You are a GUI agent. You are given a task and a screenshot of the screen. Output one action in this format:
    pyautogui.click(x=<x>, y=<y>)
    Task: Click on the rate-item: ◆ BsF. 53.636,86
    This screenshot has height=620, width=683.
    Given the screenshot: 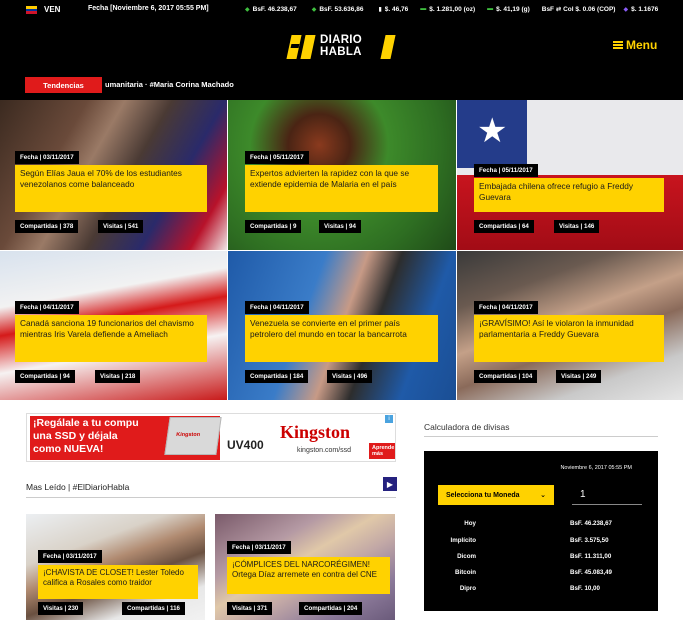 What is the action you would take?
    pyautogui.click(x=337, y=9)
    